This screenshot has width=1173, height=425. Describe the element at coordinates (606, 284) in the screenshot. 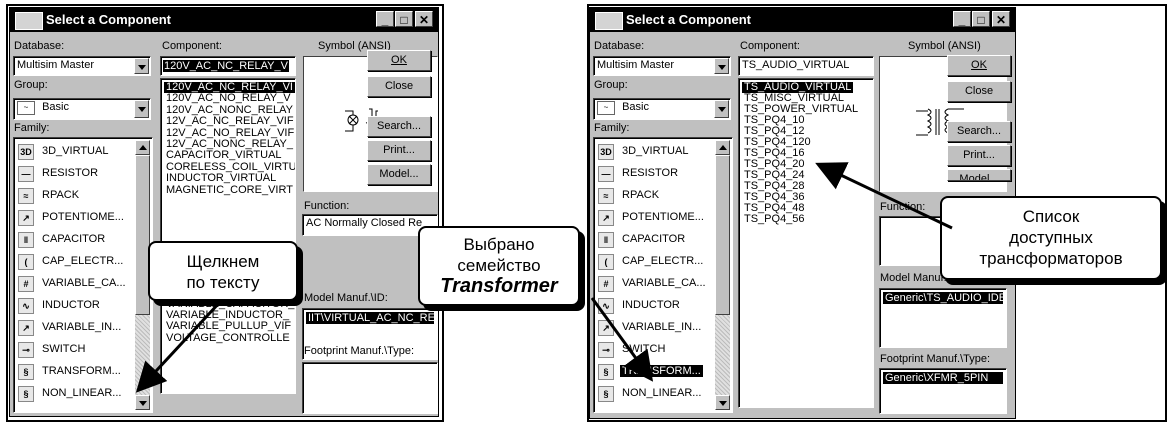

I see `variable-capacitor-icon: #` at that location.